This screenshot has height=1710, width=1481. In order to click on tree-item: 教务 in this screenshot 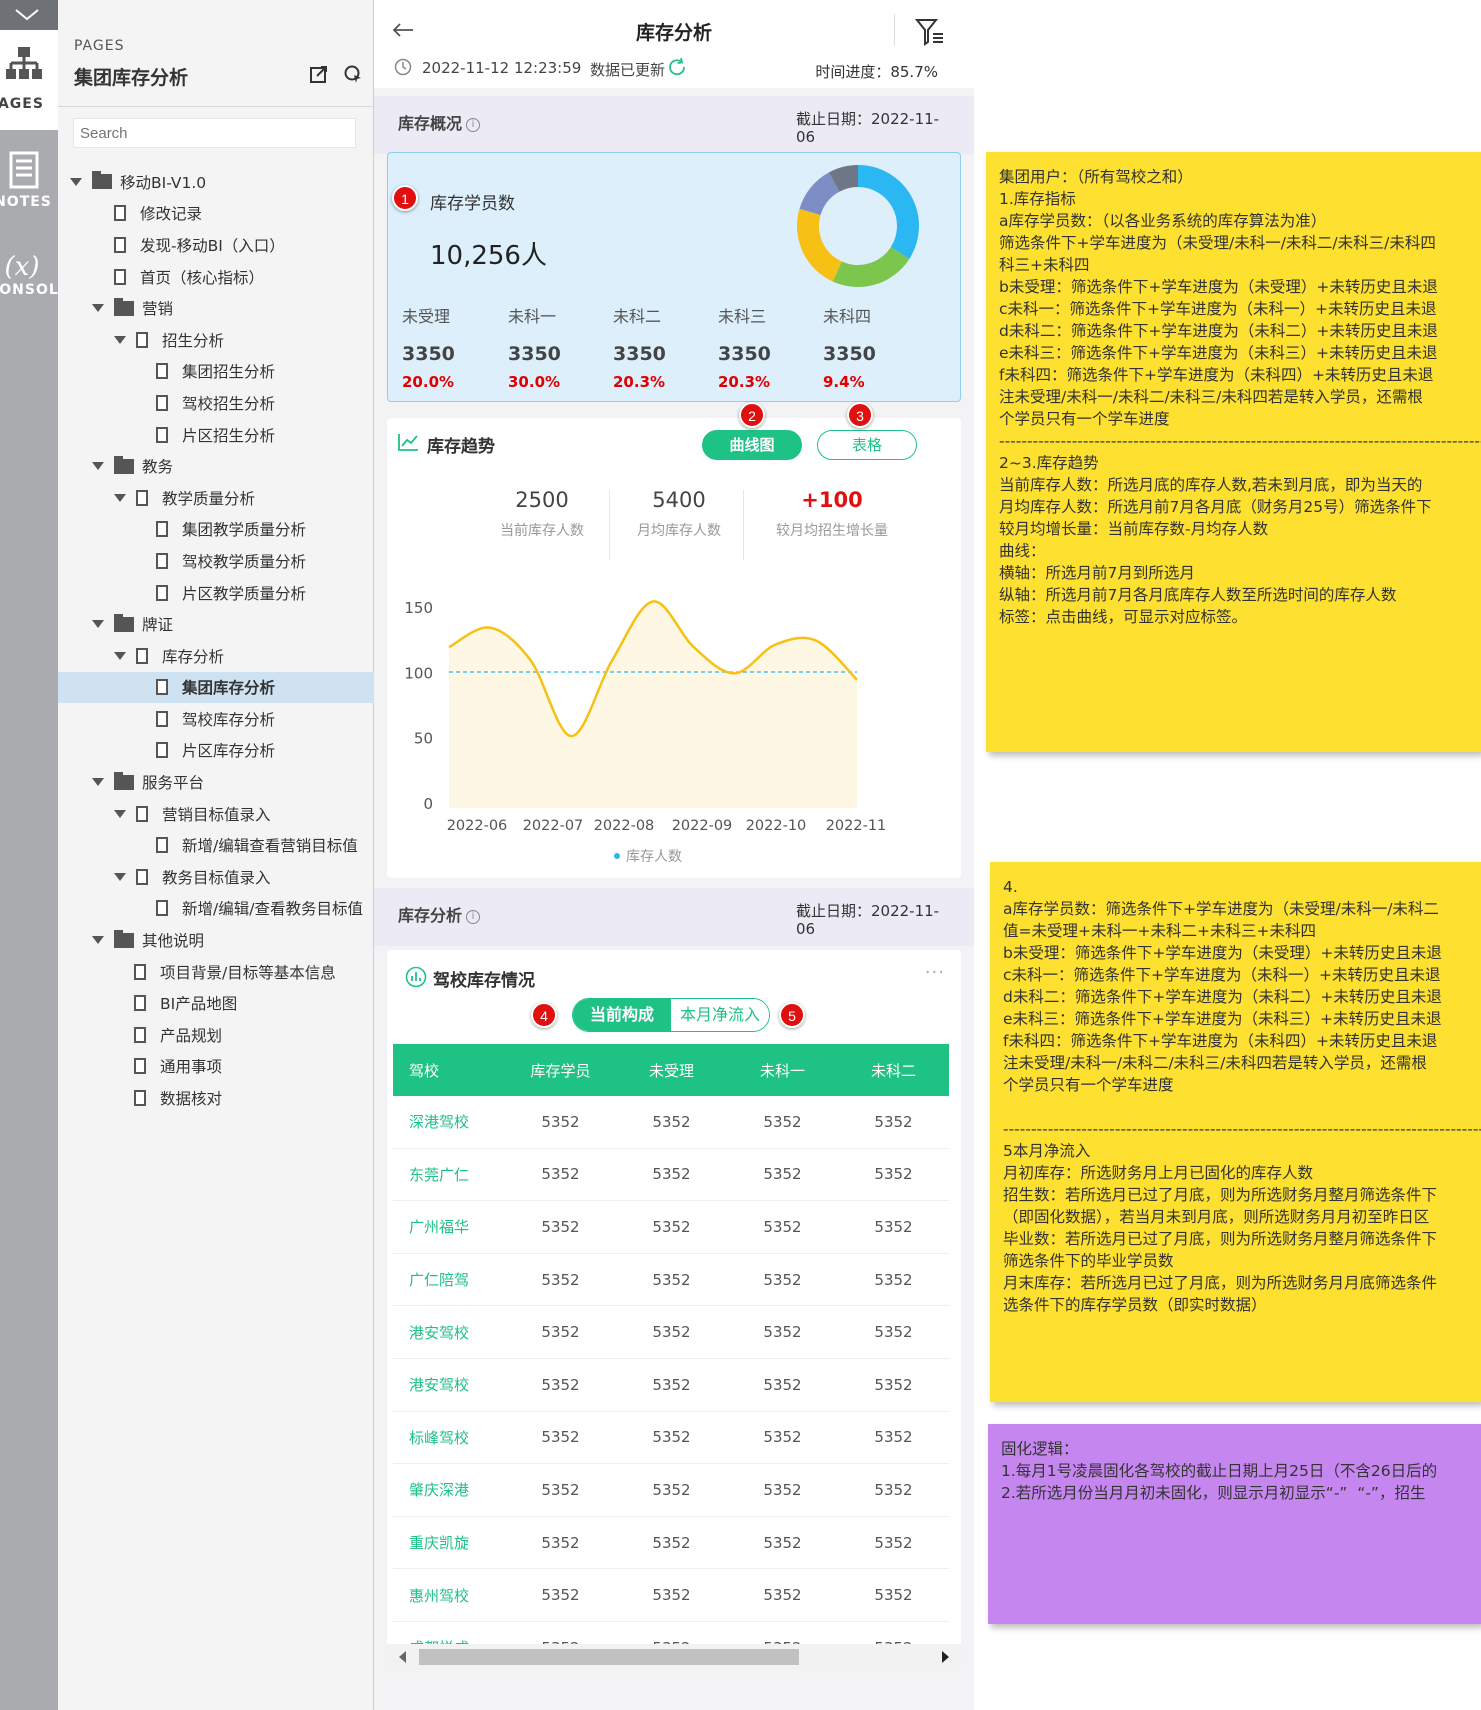, I will do `click(216, 466)`.